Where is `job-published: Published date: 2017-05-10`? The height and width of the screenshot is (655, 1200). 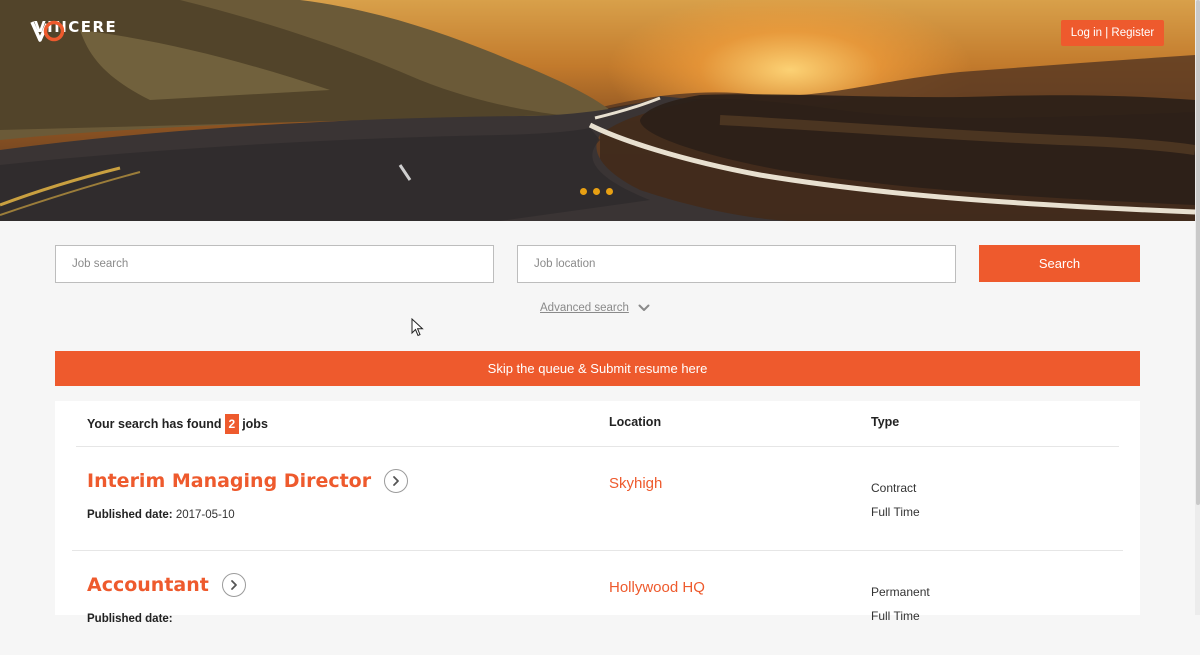 job-published: Published date: 2017-05-10 is located at coordinates (161, 515).